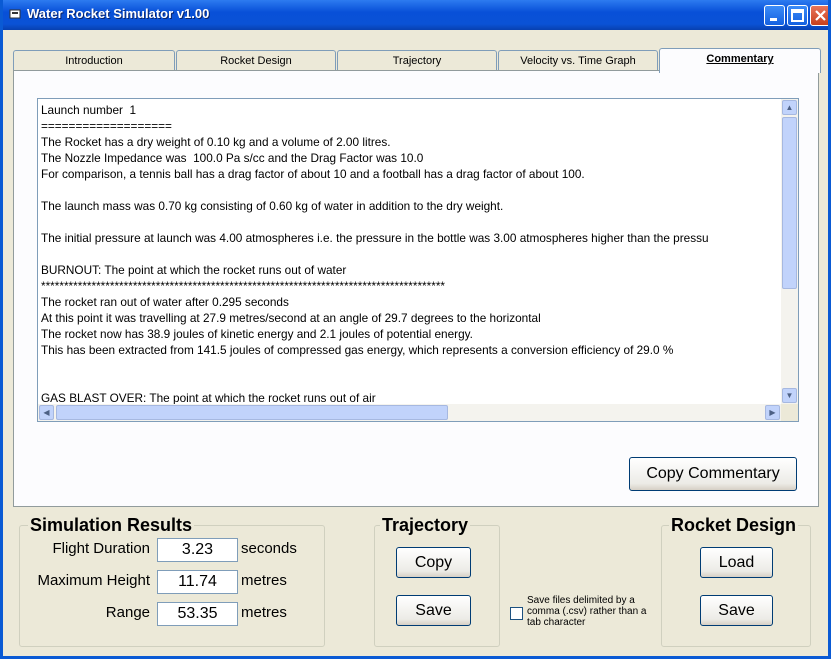 Image resolution: width=831 pixels, height=659 pixels. I want to click on flight-duration-value: 3.23, so click(197, 550).